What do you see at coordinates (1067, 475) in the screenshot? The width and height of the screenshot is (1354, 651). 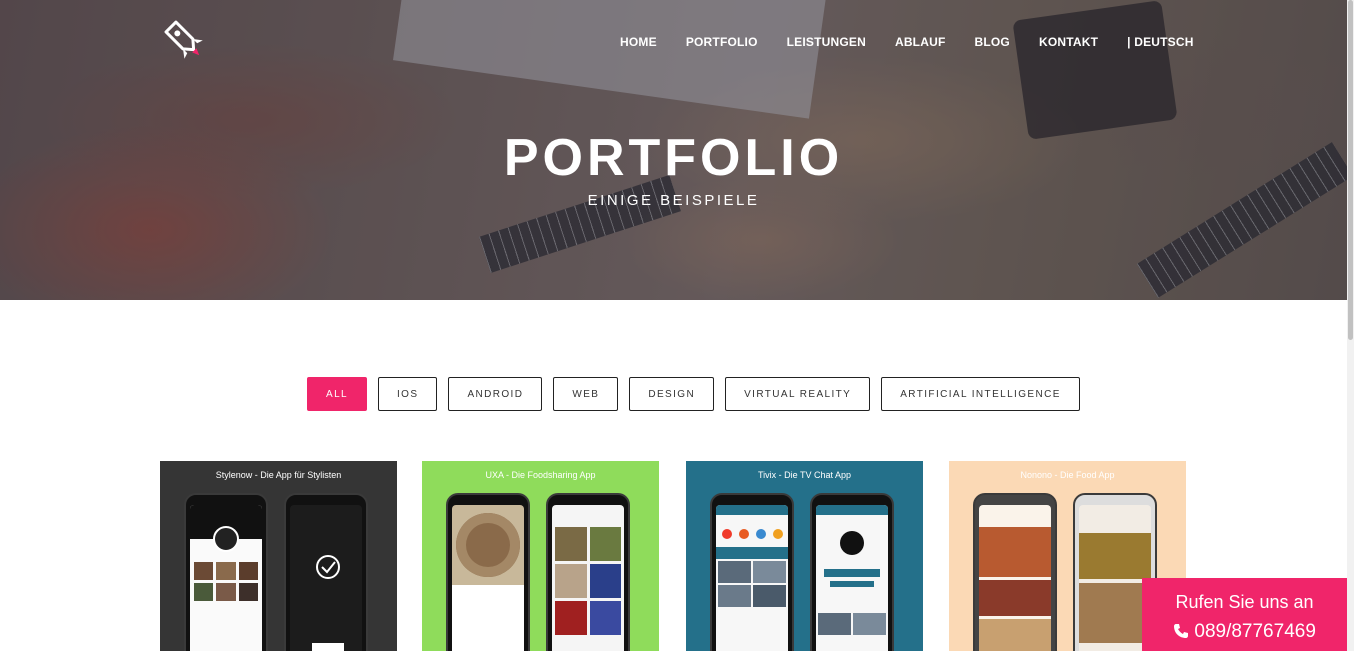 I see `portfolio-item-caption: Nonono - Die Food App` at bounding box center [1067, 475].